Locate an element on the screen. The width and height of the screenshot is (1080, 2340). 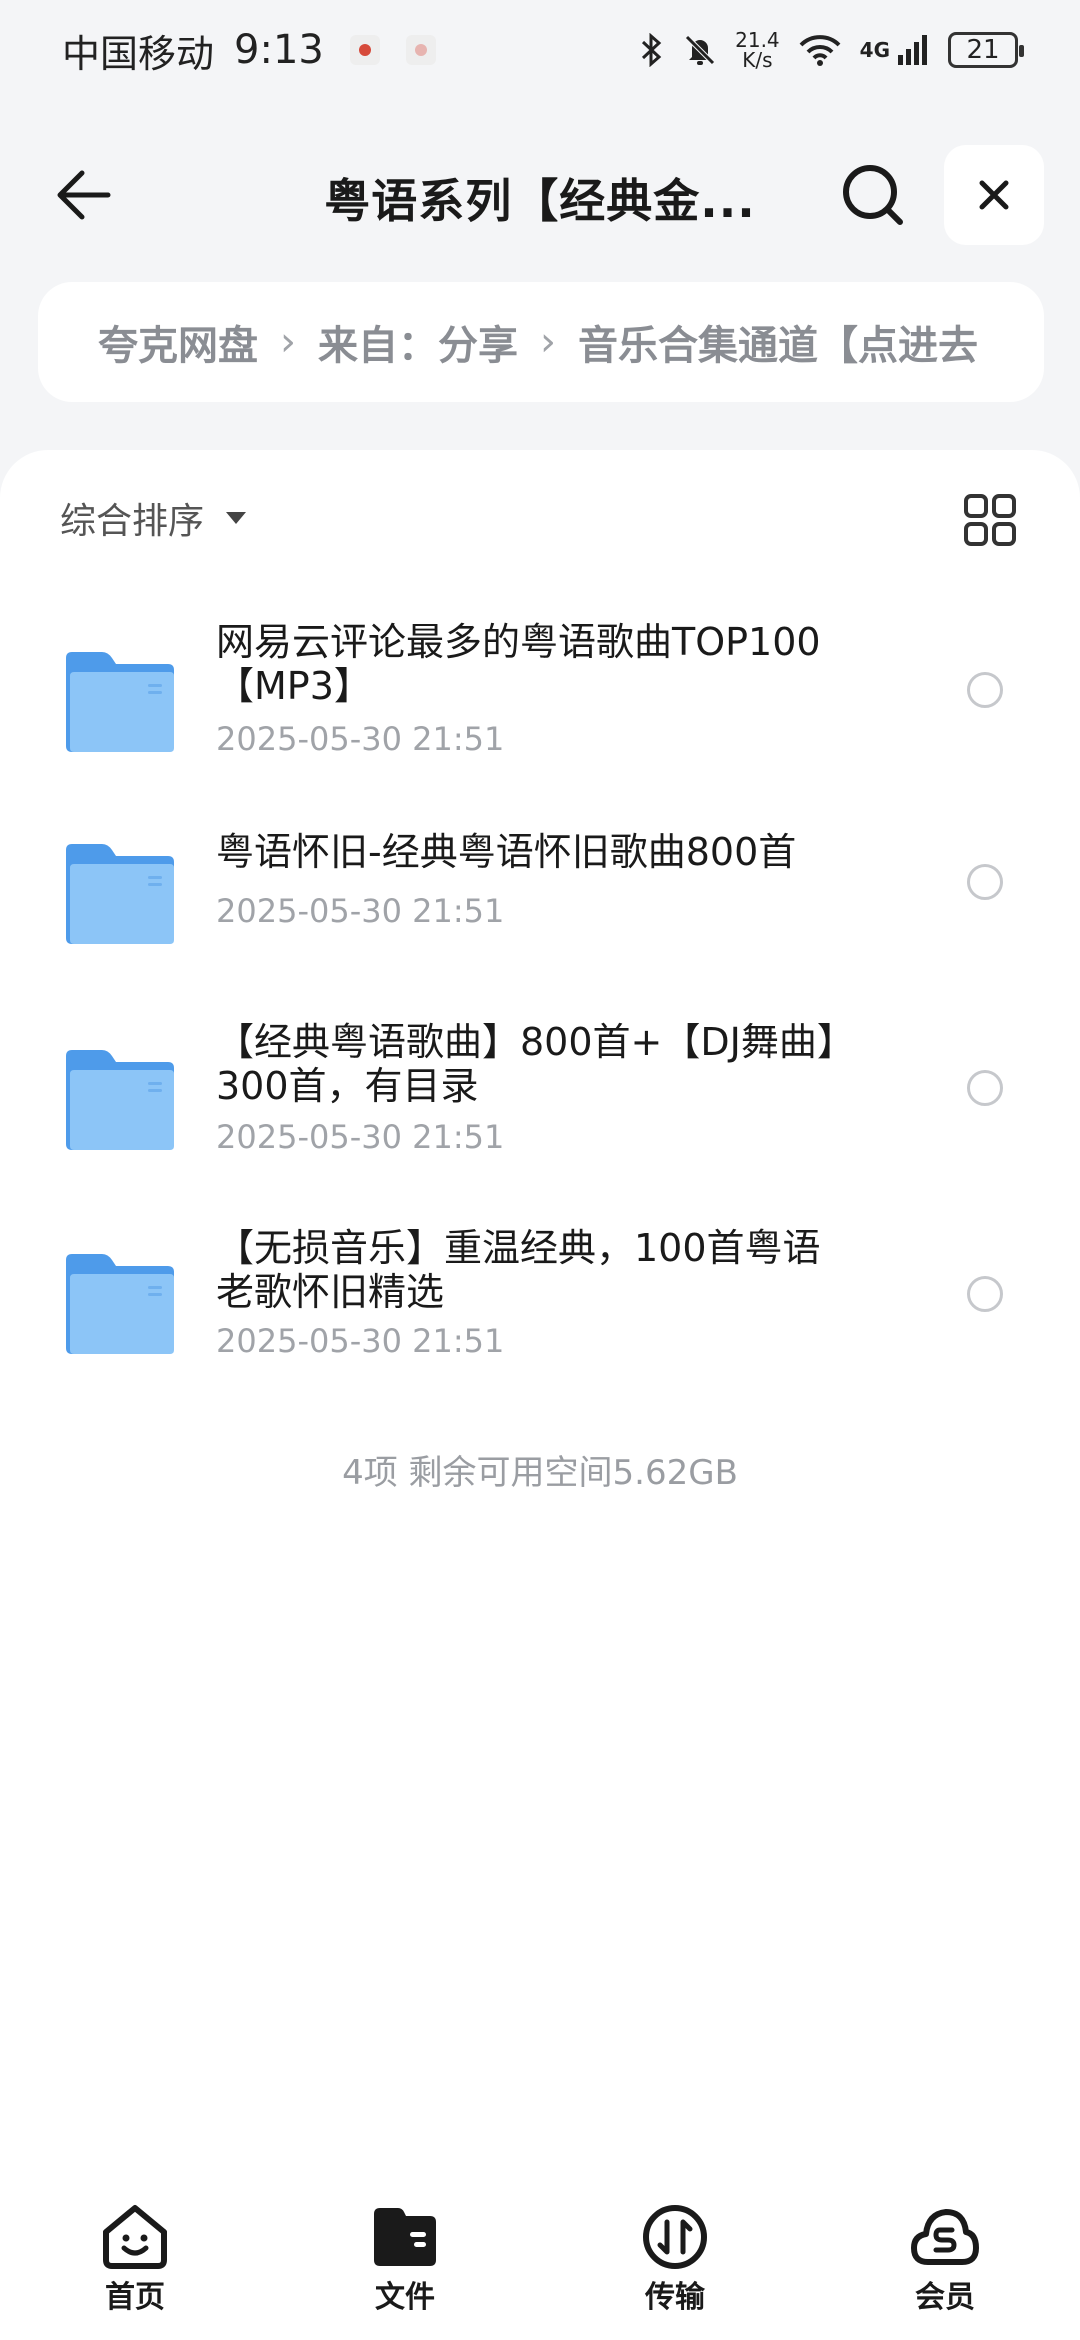
breadcrumb: 夸克网盘 › 来自：分享 › 音乐合集通道【点进去 is located at coordinates (541, 342).